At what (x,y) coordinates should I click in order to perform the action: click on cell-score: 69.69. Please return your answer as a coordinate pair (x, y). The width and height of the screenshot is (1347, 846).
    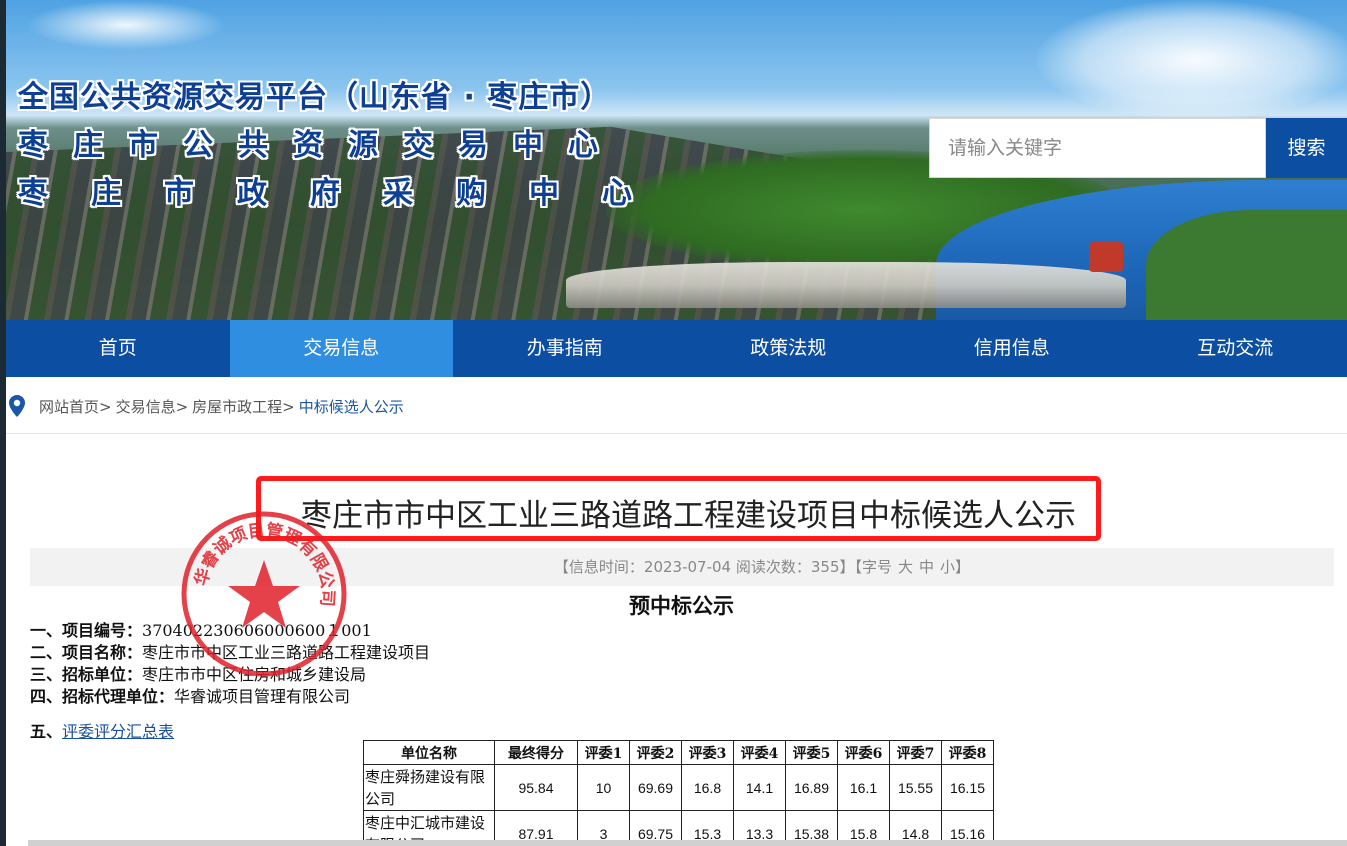
    Looking at the image, I should click on (655, 787).